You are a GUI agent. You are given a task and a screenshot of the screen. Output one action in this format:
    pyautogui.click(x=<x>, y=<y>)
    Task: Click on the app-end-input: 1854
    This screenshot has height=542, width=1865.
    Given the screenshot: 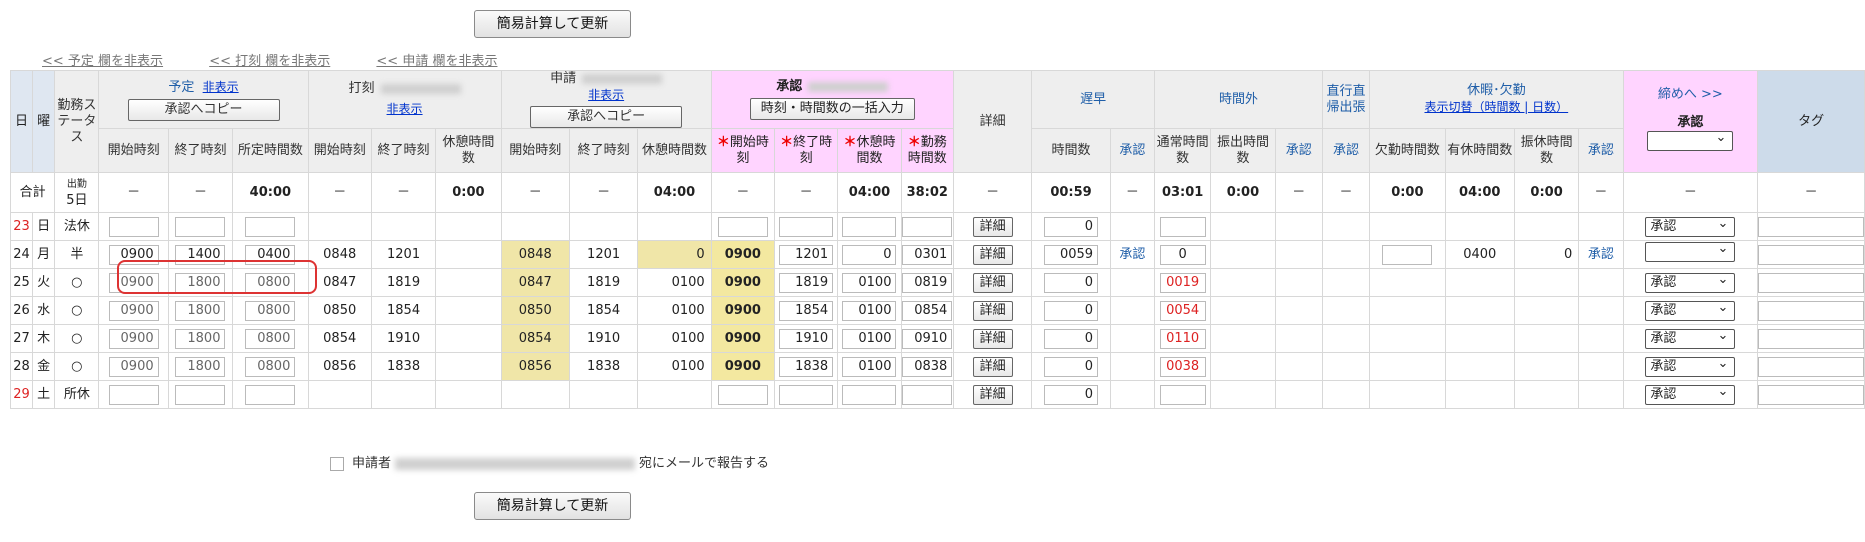 What is the action you would take?
    pyautogui.click(x=806, y=310)
    